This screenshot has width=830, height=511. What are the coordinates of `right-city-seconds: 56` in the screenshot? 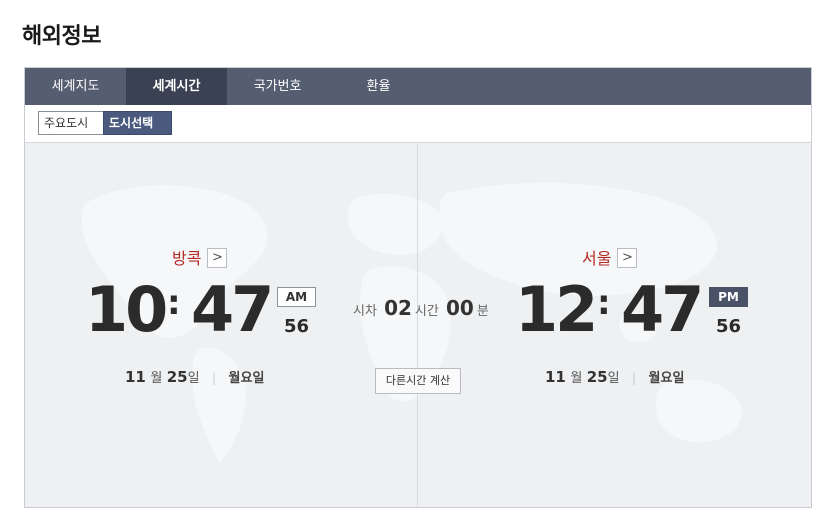 It's located at (729, 326).